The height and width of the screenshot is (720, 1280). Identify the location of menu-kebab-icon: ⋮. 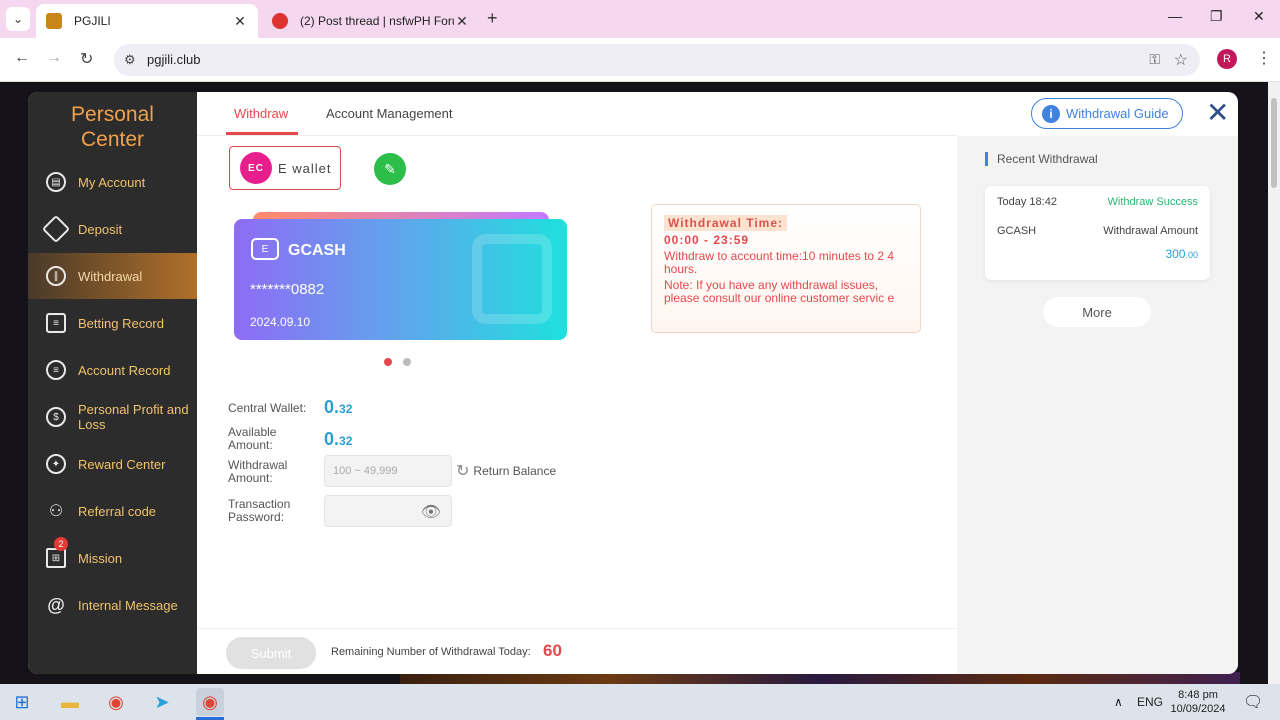
(1264, 58).